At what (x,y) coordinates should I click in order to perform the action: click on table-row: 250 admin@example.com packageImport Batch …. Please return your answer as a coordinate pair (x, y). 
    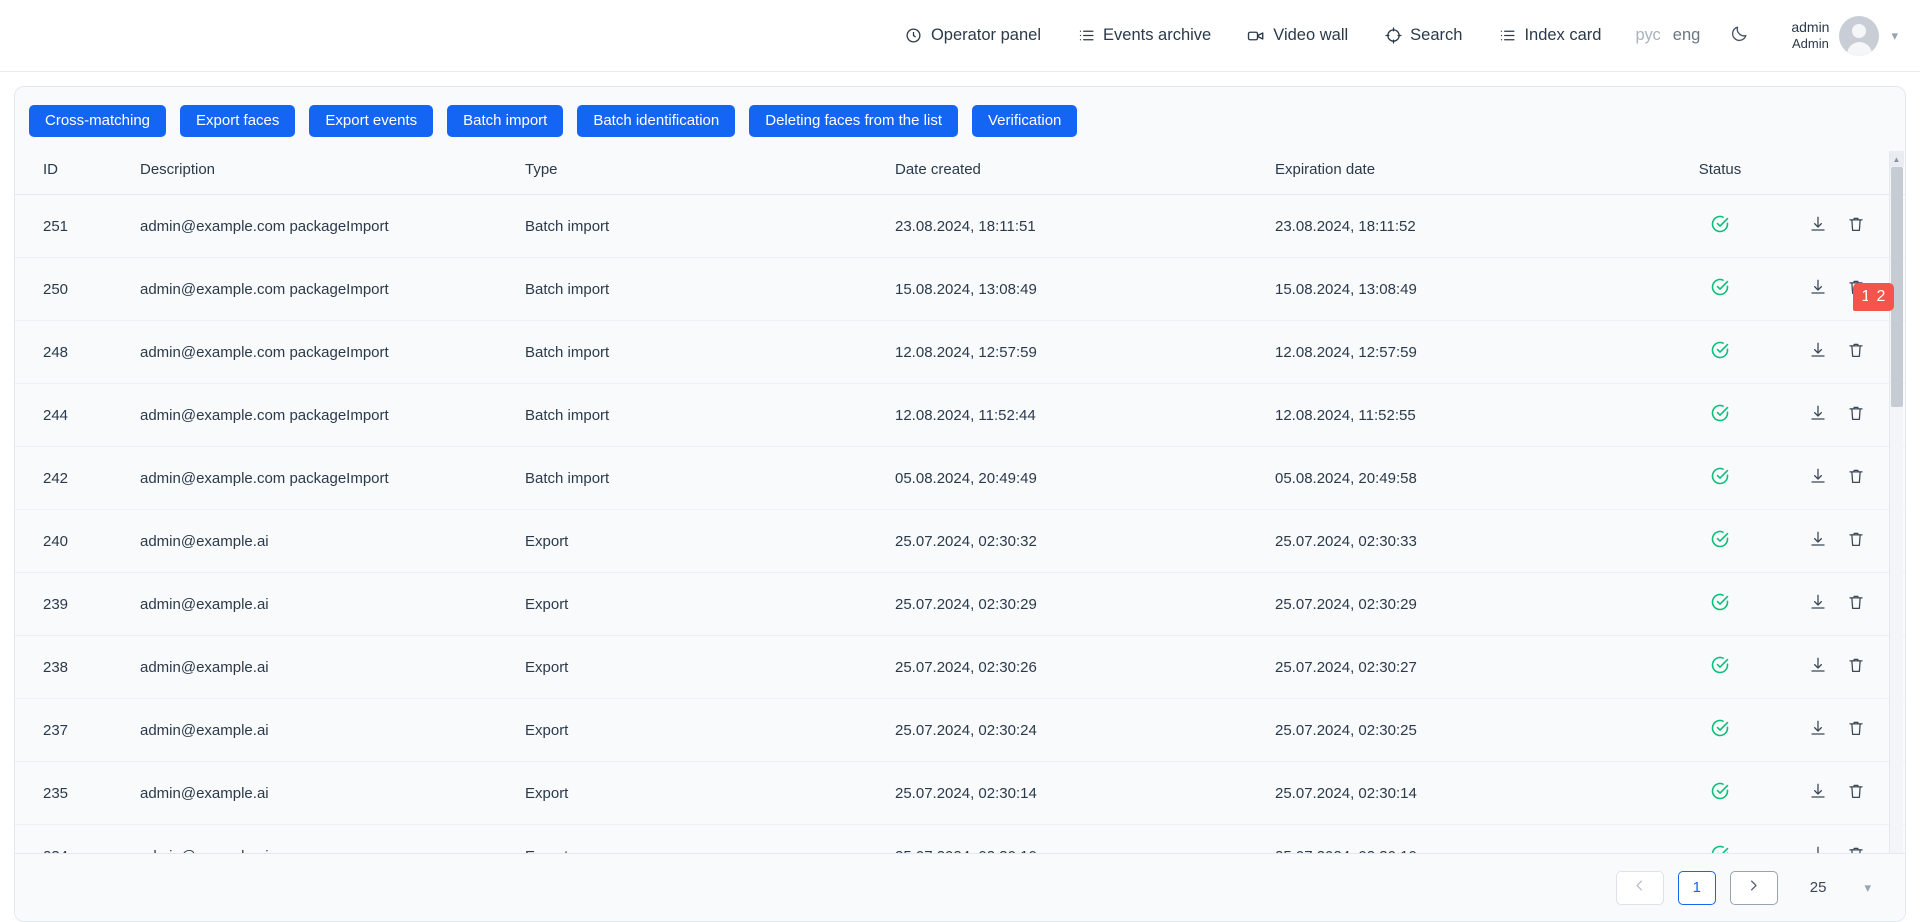
    Looking at the image, I should click on (960, 289).